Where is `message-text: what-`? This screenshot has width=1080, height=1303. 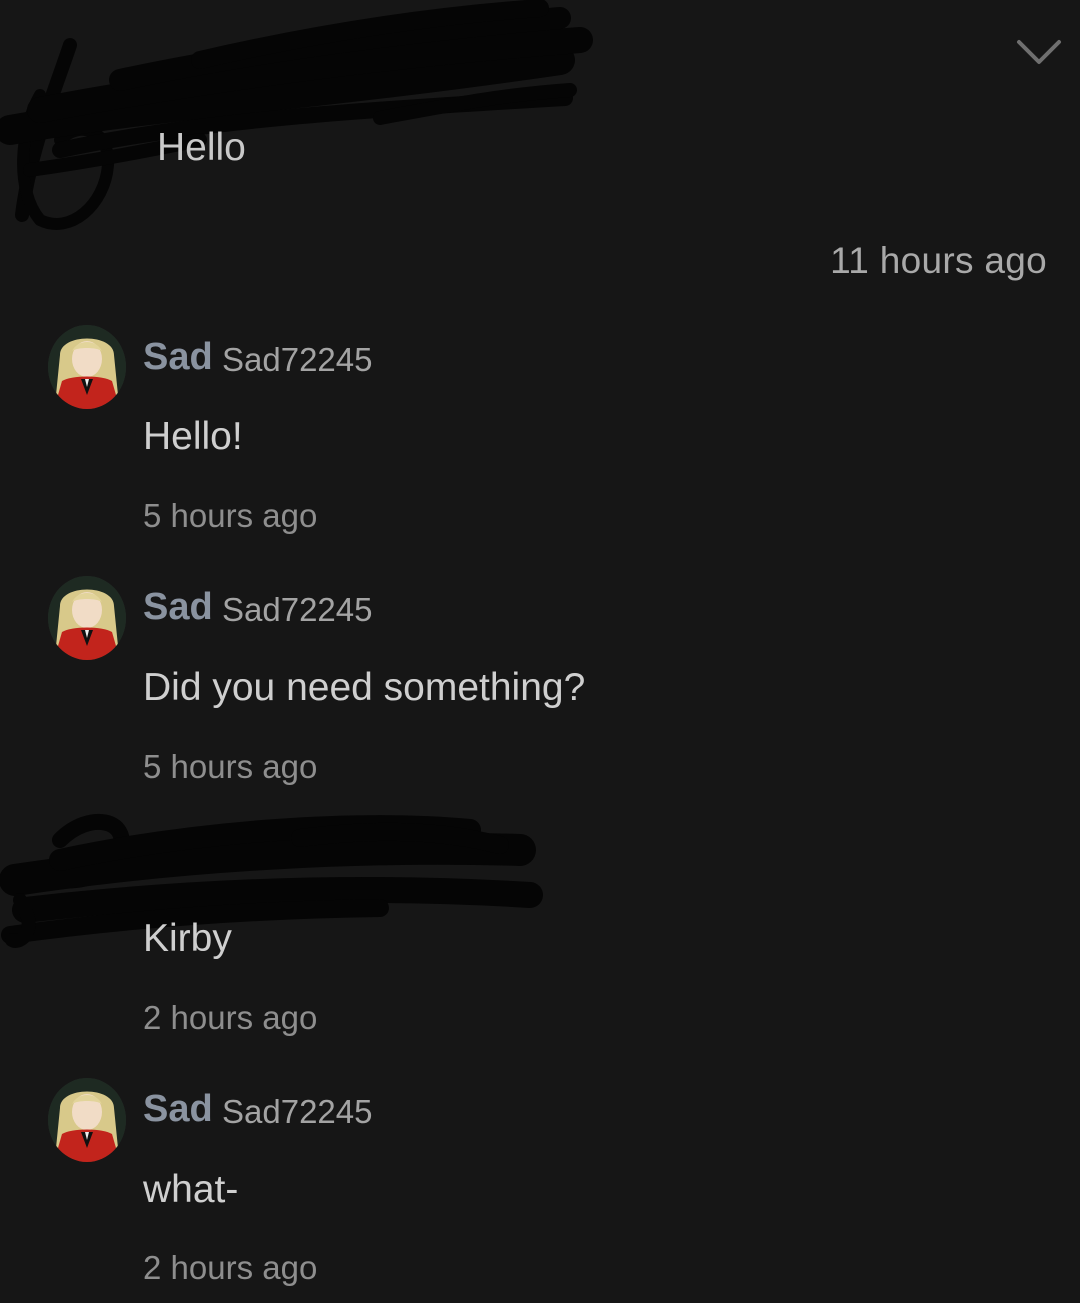 message-text: what- is located at coordinates (191, 1189).